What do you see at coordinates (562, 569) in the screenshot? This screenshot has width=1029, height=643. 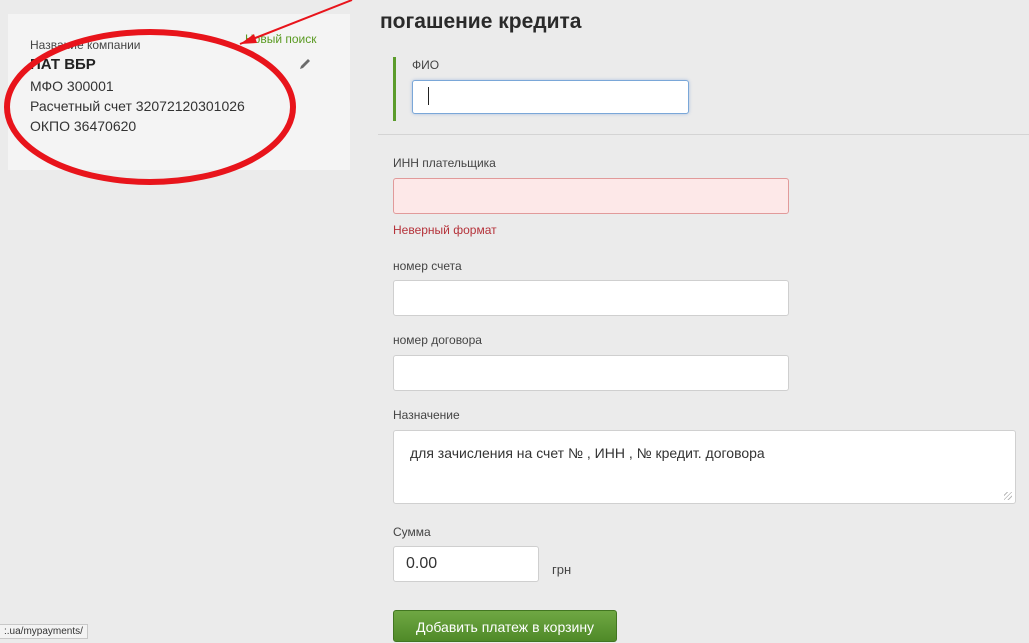 I see `currency-label: грн` at bounding box center [562, 569].